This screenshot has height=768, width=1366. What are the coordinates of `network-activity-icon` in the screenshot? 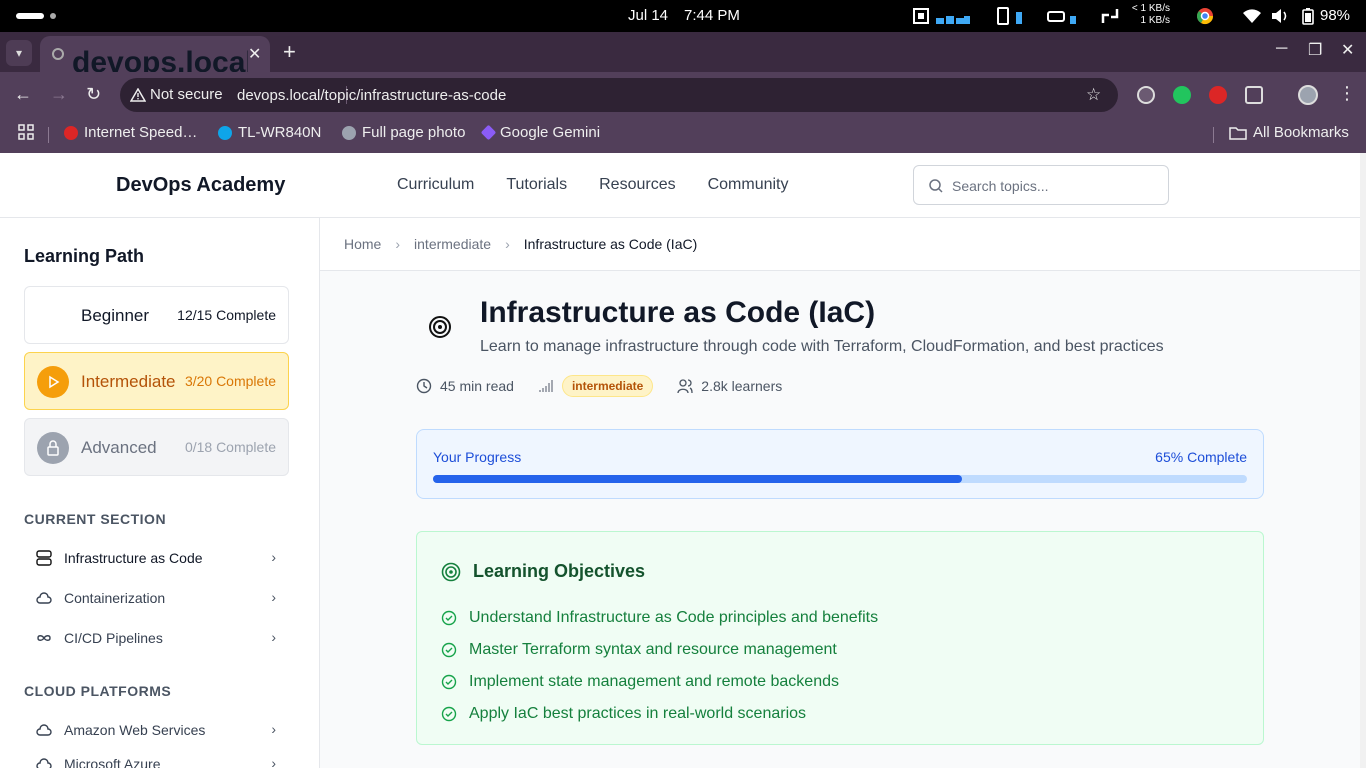 It's located at (1110, 16).